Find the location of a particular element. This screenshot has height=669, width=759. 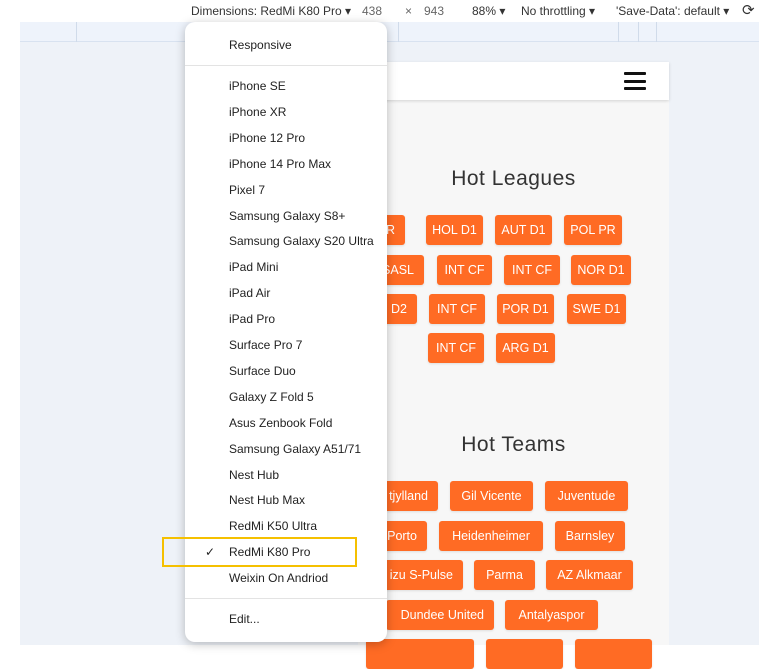

league-button: POR D1 is located at coordinates (525, 309).